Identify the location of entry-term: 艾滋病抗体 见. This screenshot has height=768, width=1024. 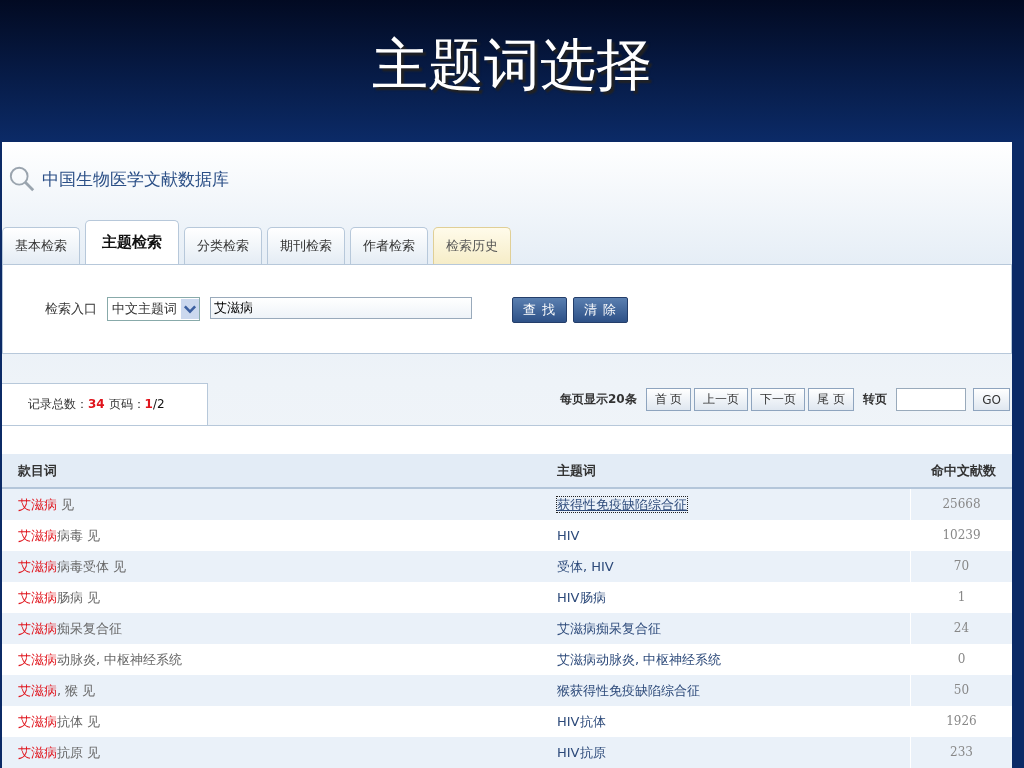
(59, 721).